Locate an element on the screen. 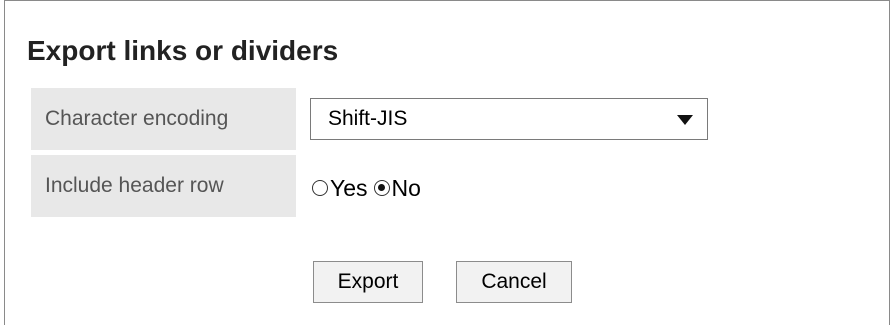  radio-no-label: No is located at coordinates (406, 187).